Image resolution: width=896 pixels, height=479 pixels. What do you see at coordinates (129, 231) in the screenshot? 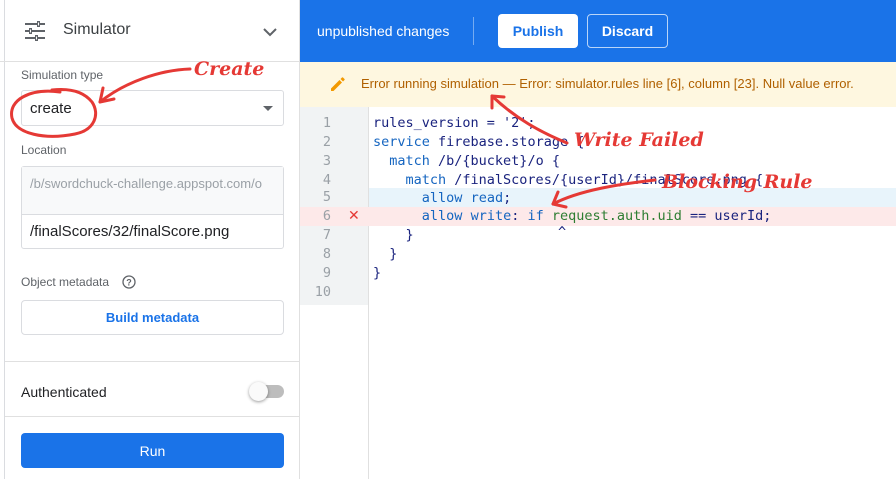
I see `location-path-input: /finalScores/32/finalScore.png` at bounding box center [129, 231].